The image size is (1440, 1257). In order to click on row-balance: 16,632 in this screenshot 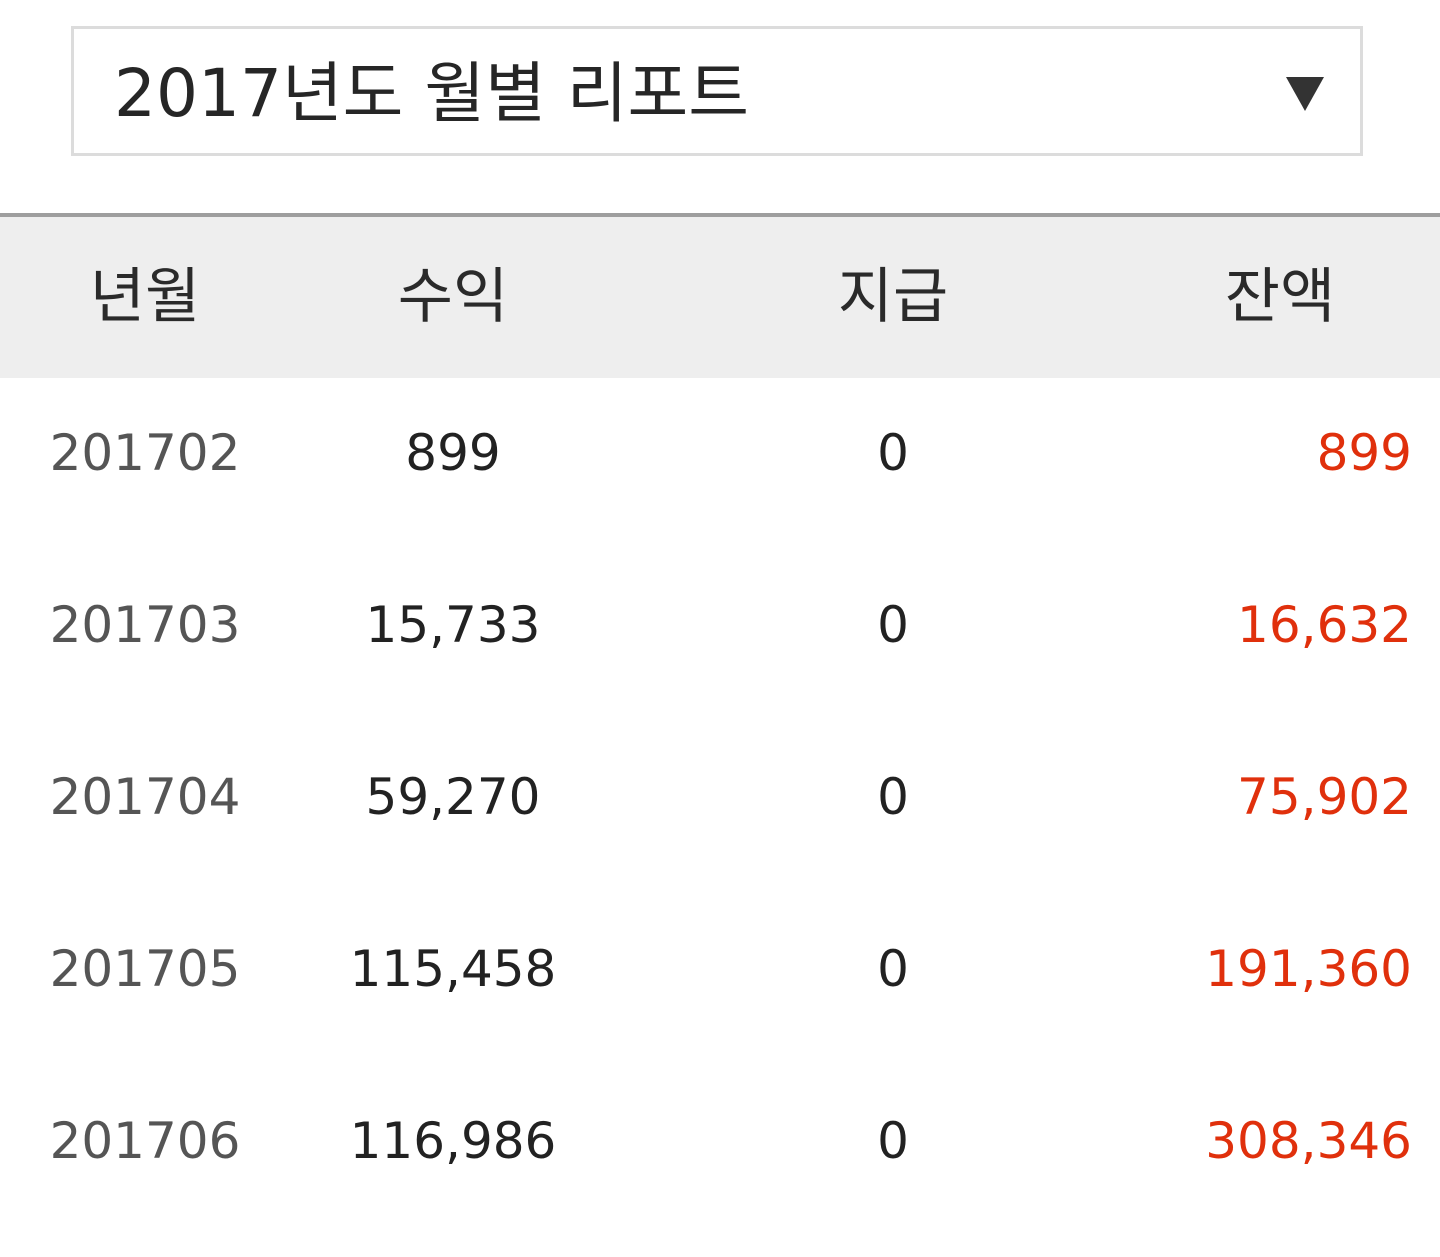, I will do `click(1324, 625)`.